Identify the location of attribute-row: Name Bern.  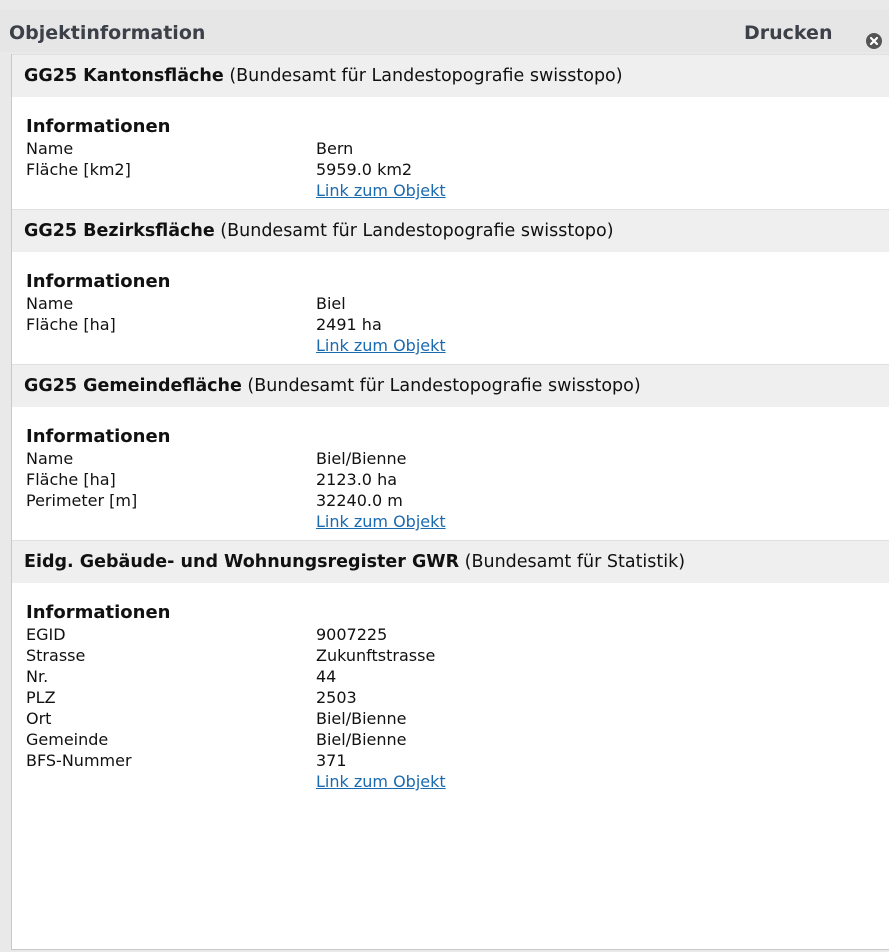
(453, 148).